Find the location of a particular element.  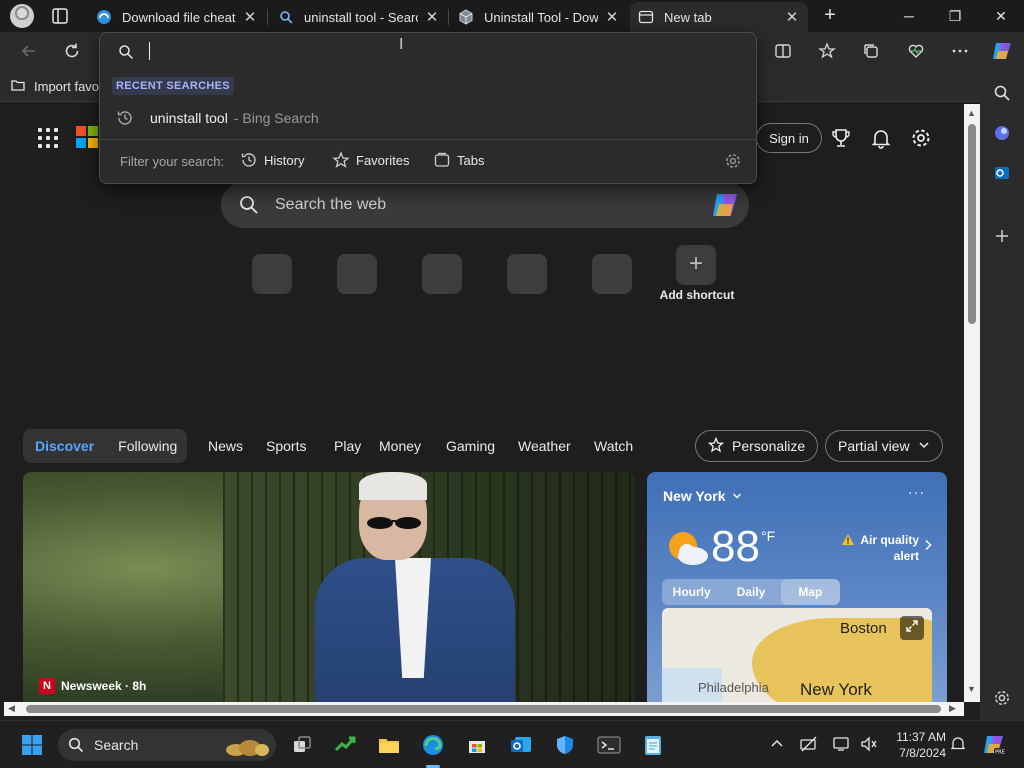

volume-muted-icon is located at coordinates (869, 744).